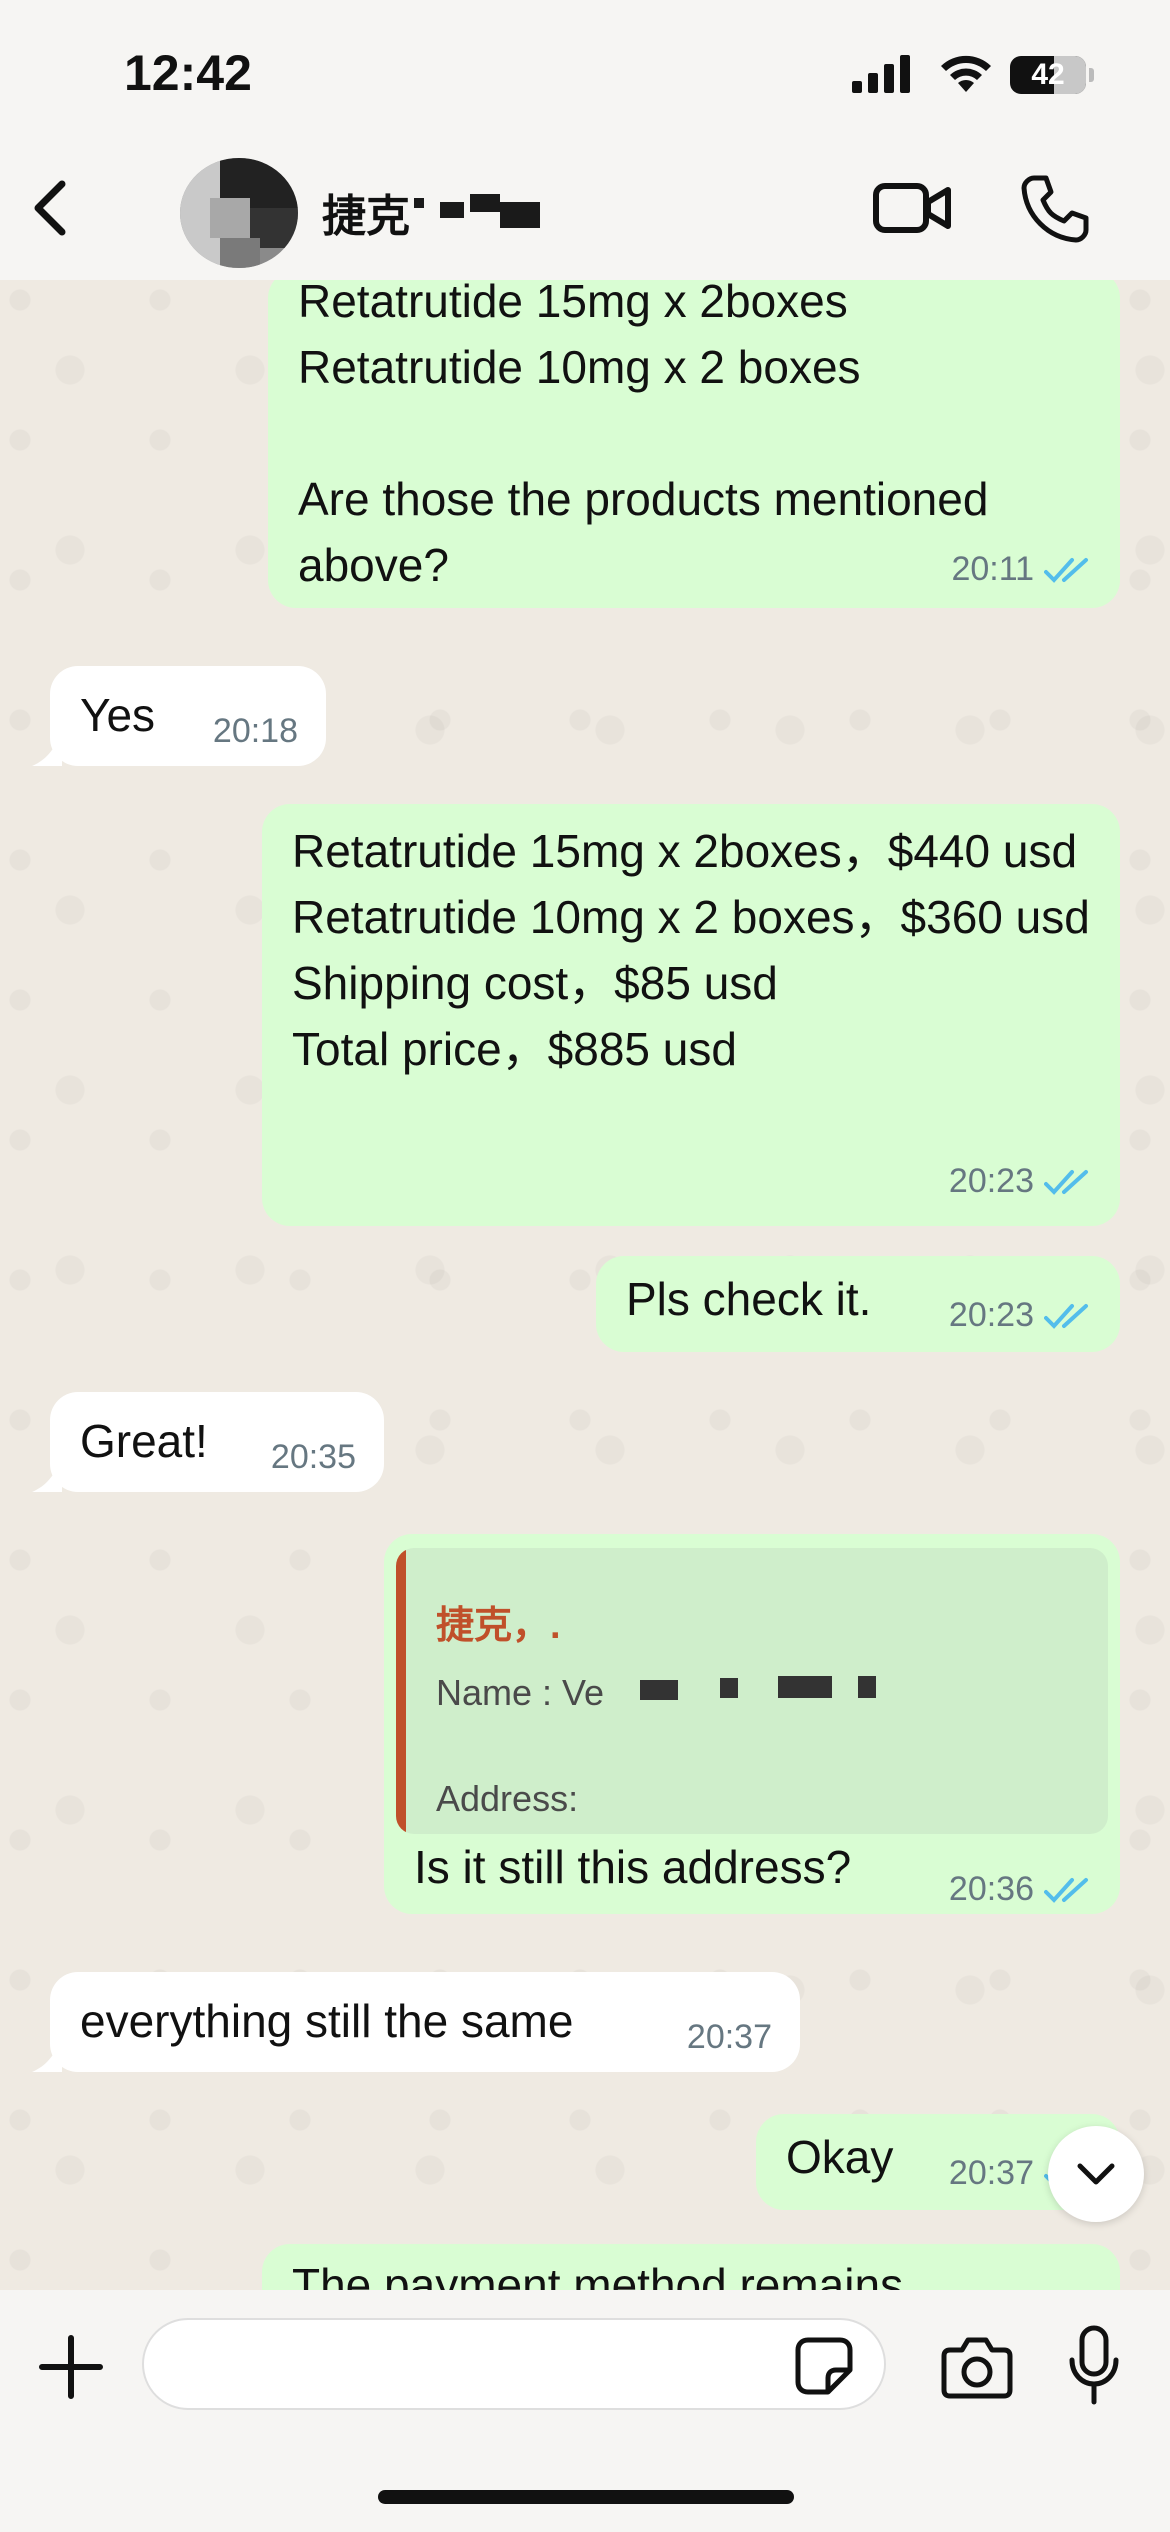  Describe the element at coordinates (239, 213) in the screenshot. I see `avatar` at that location.